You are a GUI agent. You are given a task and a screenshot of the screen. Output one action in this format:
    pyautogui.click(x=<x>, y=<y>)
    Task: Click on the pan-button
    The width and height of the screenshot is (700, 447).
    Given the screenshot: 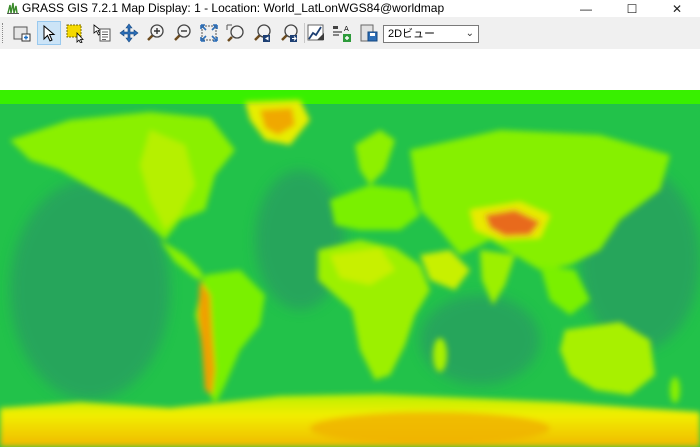 What is the action you would take?
    pyautogui.click(x=129, y=33)
    